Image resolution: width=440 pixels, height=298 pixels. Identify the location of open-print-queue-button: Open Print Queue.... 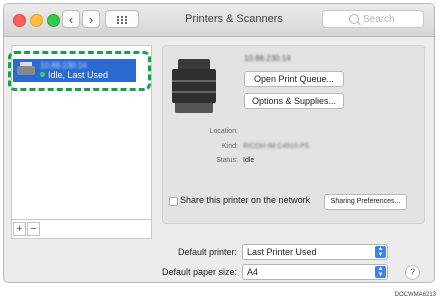
(294, 79).